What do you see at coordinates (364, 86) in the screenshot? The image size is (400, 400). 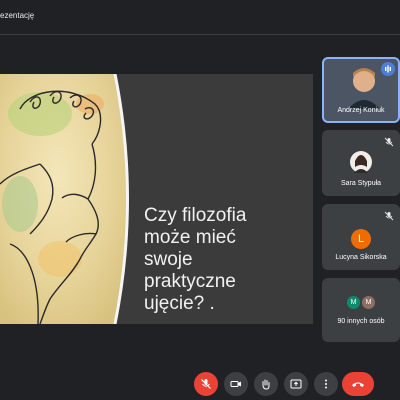 I see `participant-video` at bounding box center [364, 86].